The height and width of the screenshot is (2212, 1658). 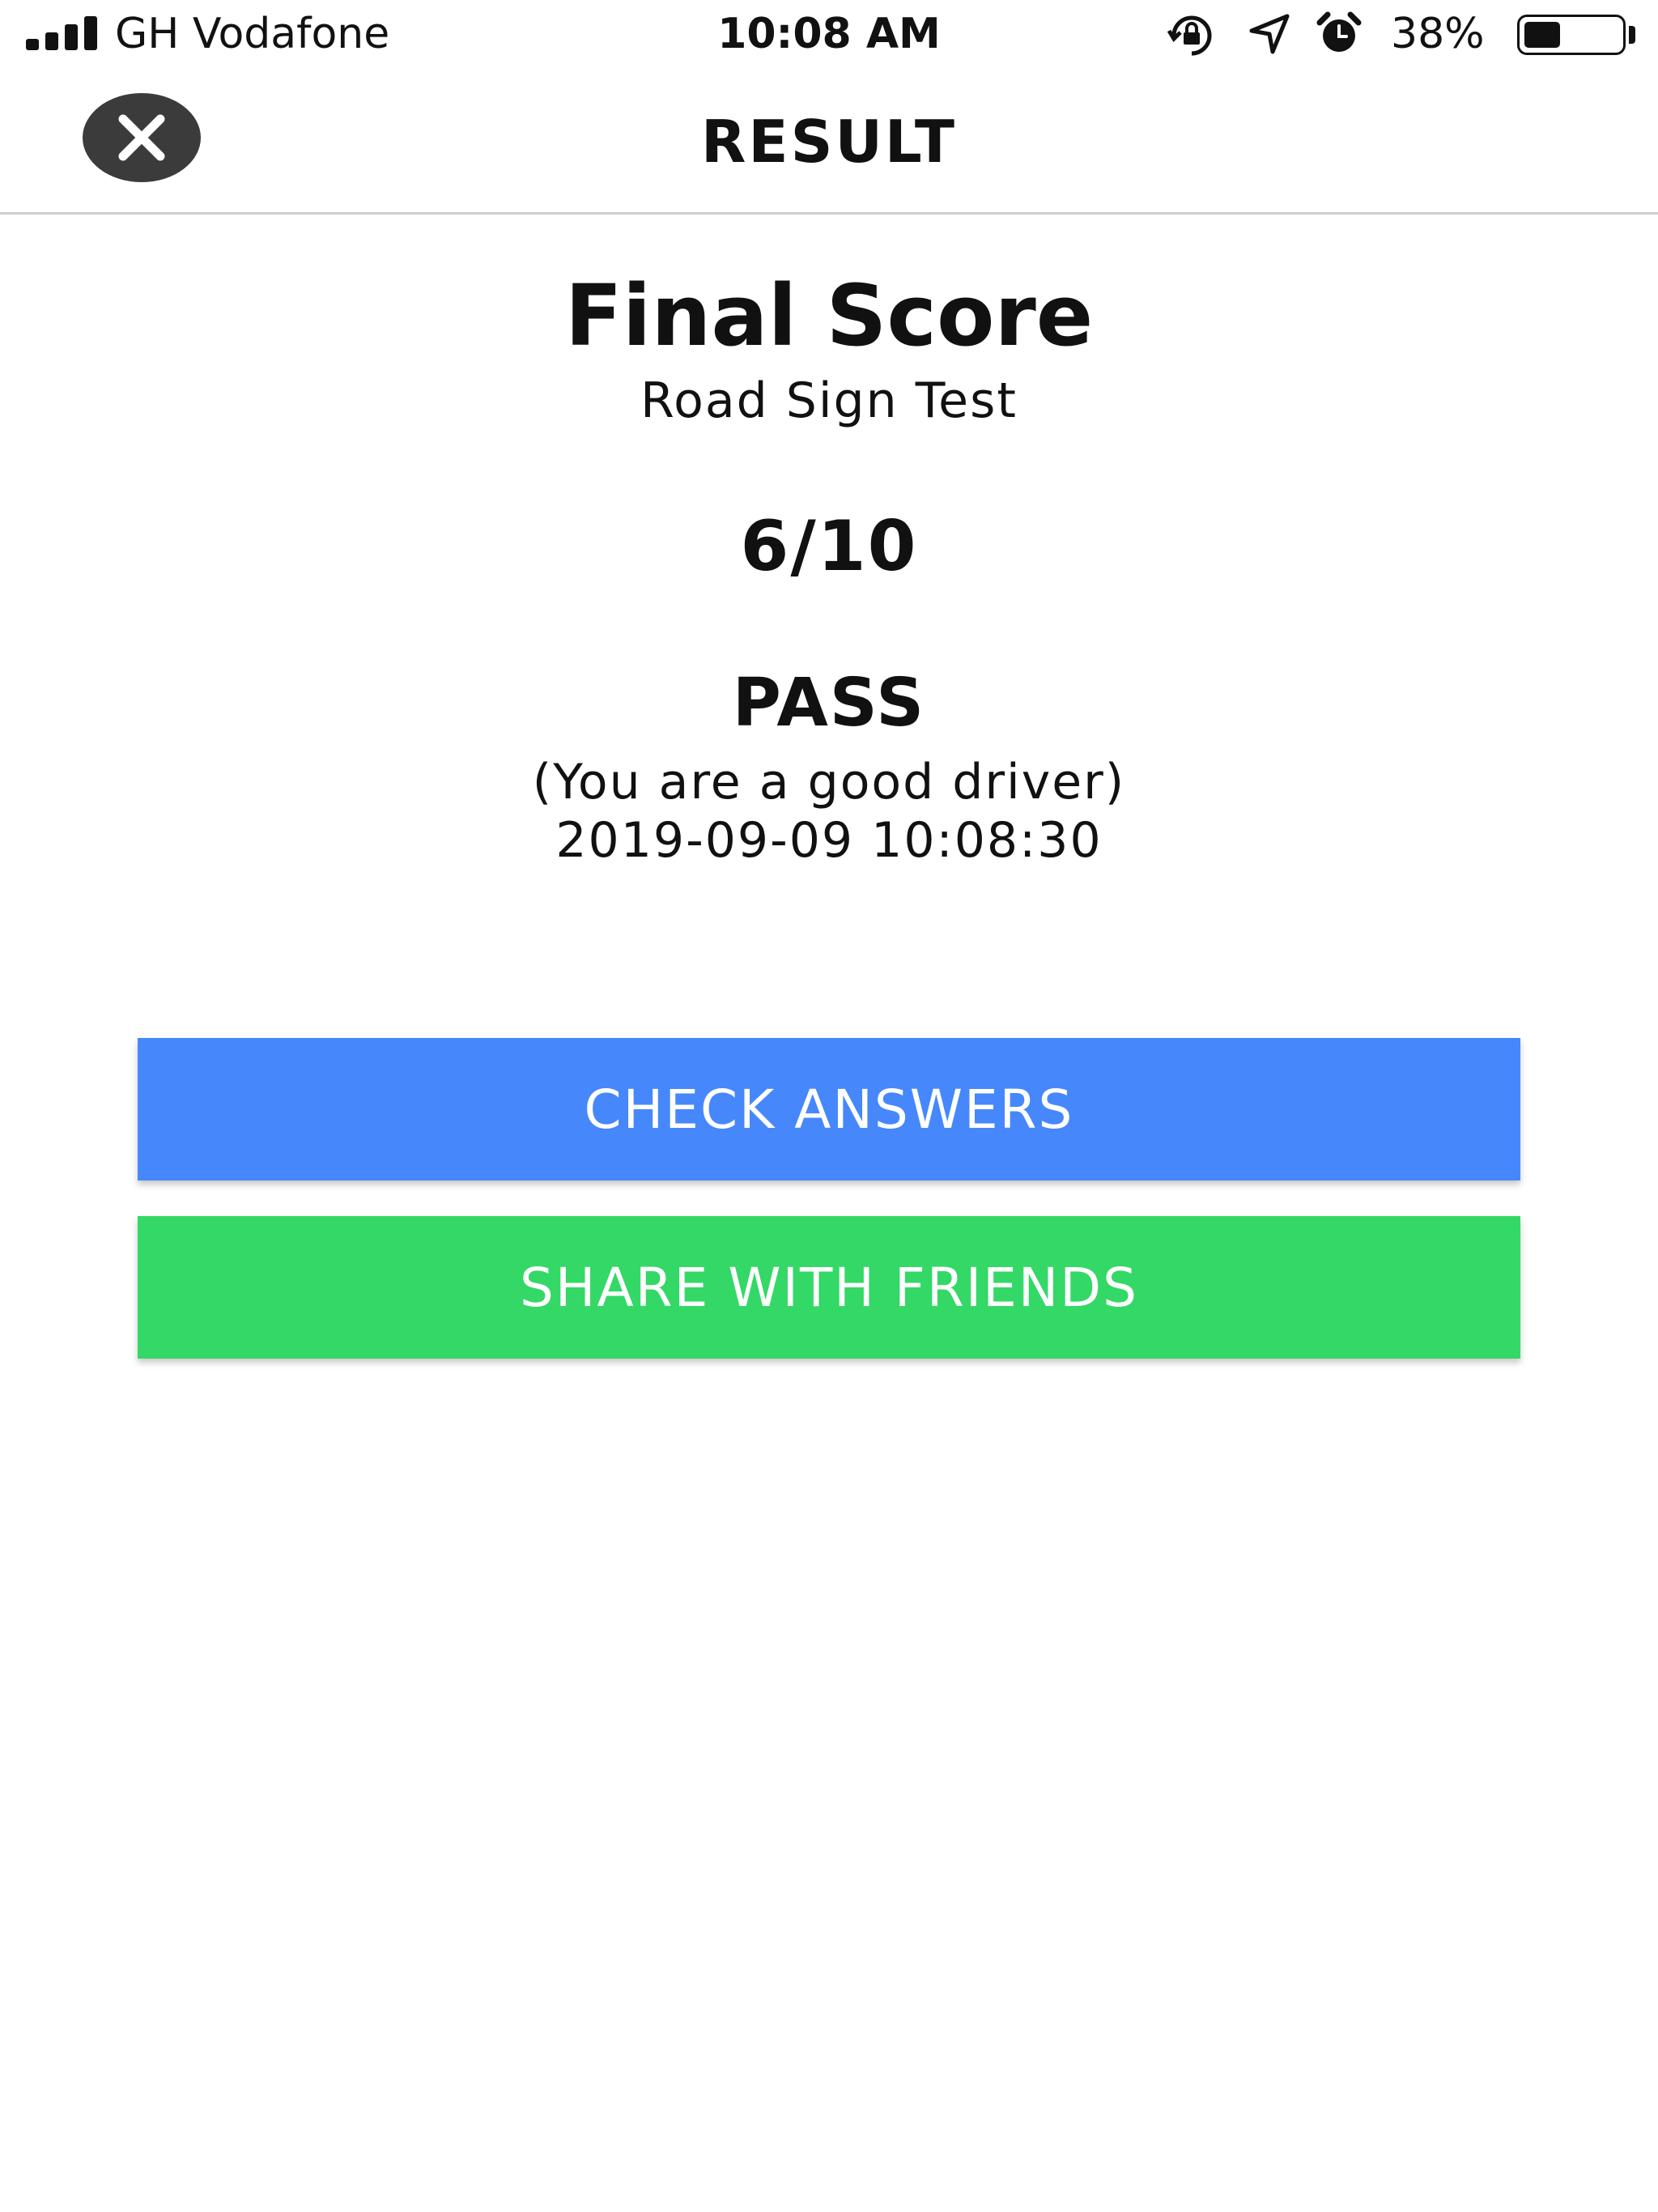 What do you see at coordinates (1571, 35) in the screenshot?
I see `battery-icon` at bounding box center [1571, 35].